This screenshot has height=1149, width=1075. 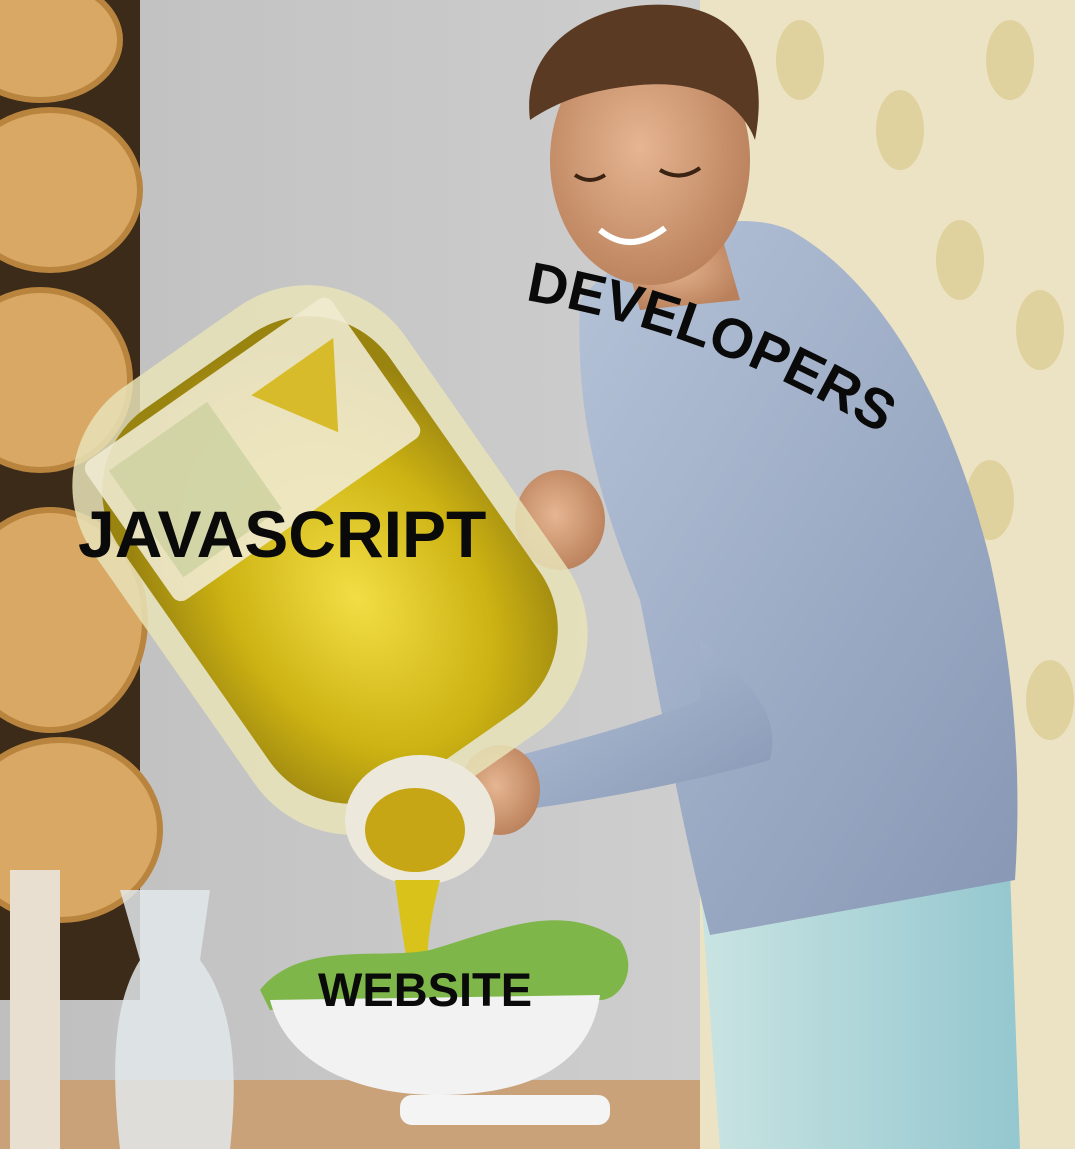 What do you see at coordinates (425, 989) in the screenshot?
I see `website-label: WEBSITE` at bounding box center [425, 989].